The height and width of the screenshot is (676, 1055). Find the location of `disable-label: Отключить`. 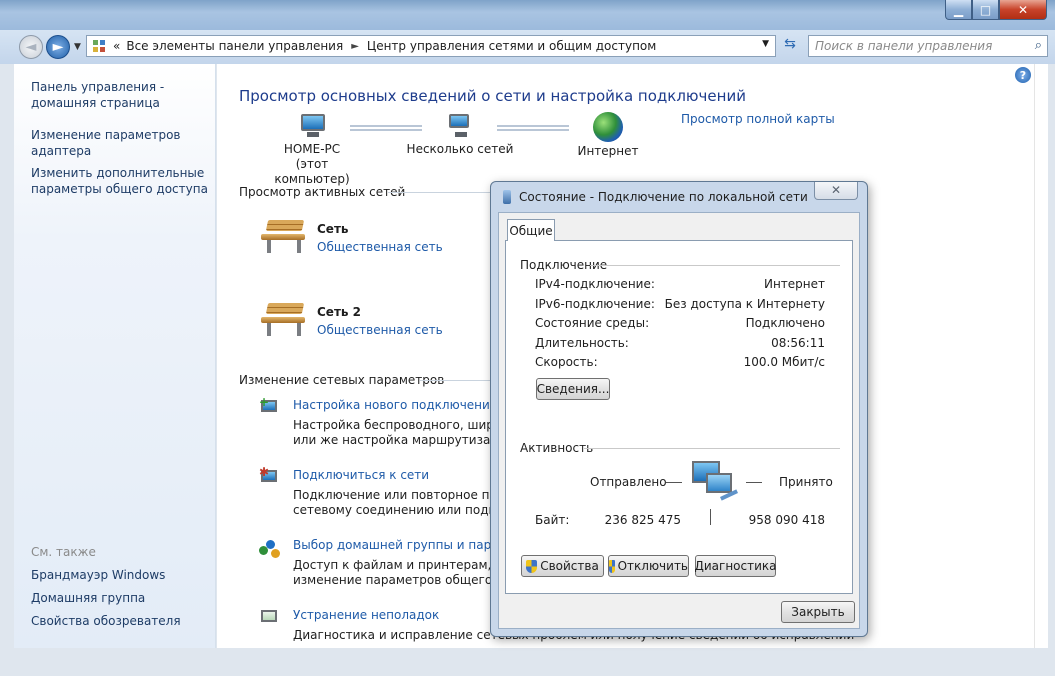

disable-label: Отключить is located at coordinates (652, 566).